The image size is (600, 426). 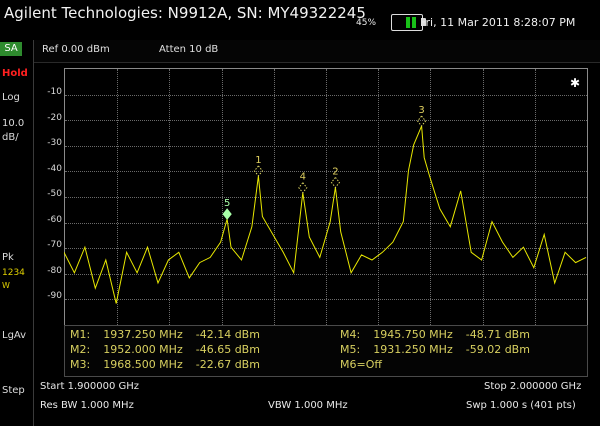 I want to click on marker-label-4: 4, so click(x=303, y=177).